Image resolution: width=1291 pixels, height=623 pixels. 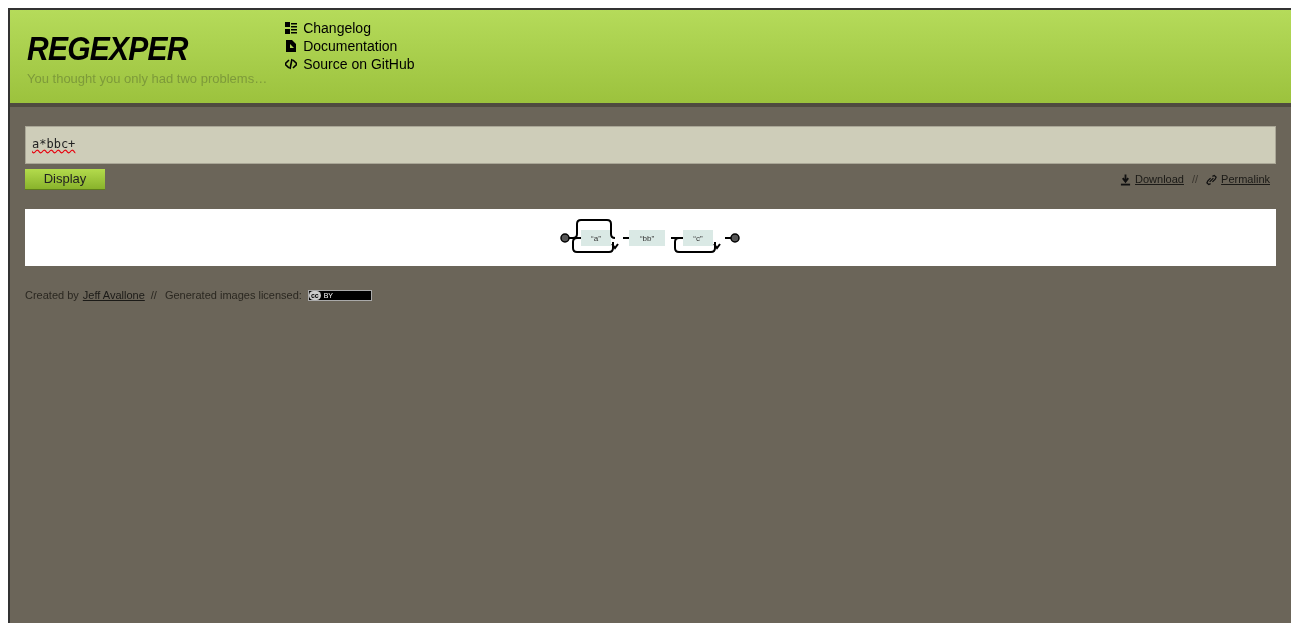 I want to click on logo: REGEXPER, so click(x=147, y=49).